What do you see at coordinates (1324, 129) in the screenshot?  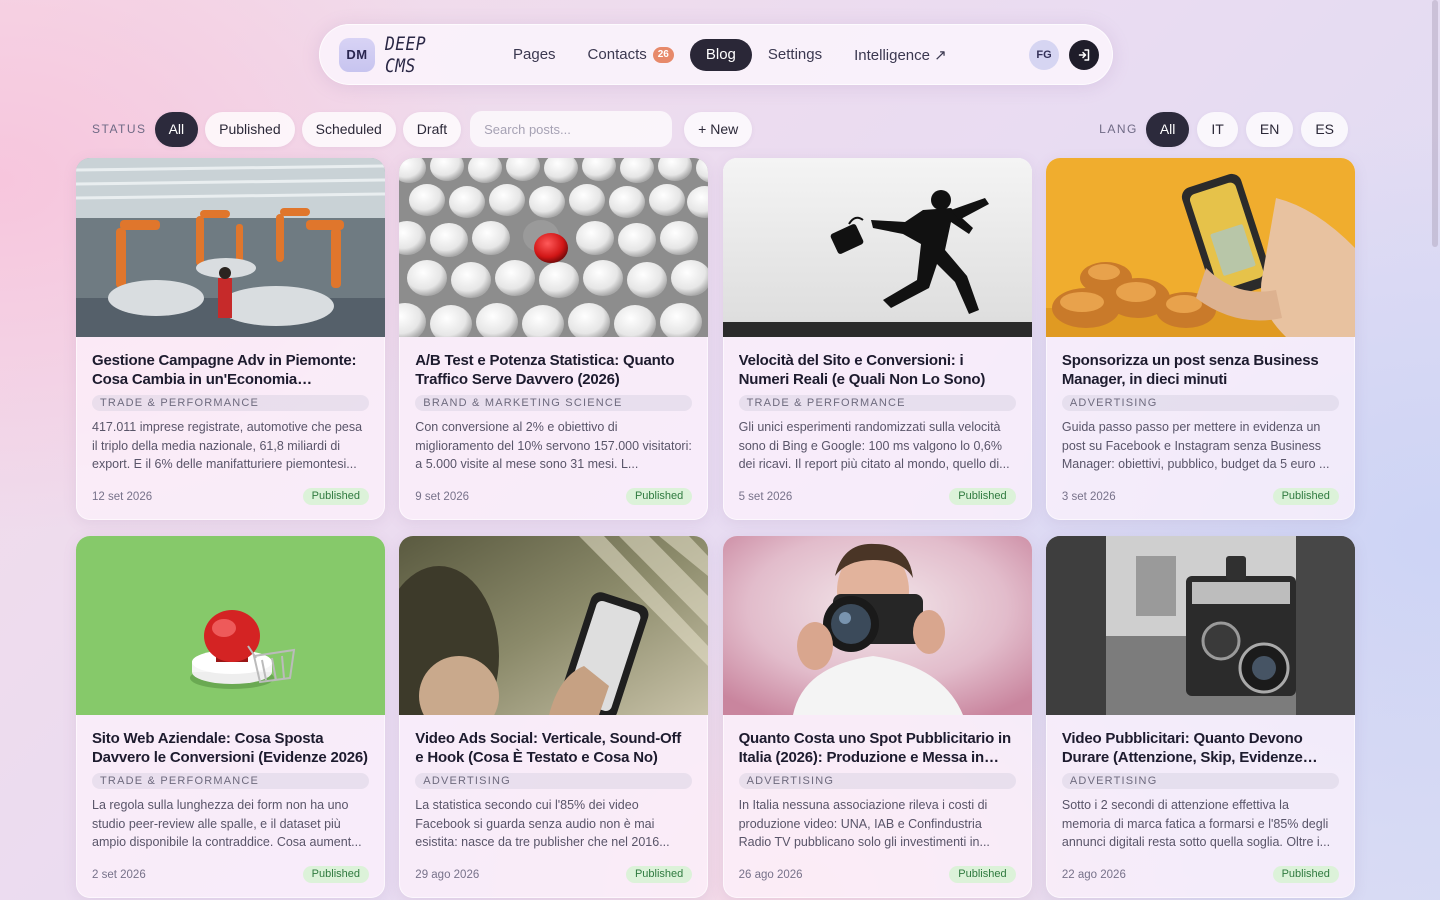 I see `lang-chip-es: ES` at bounding box center [1324, 129].